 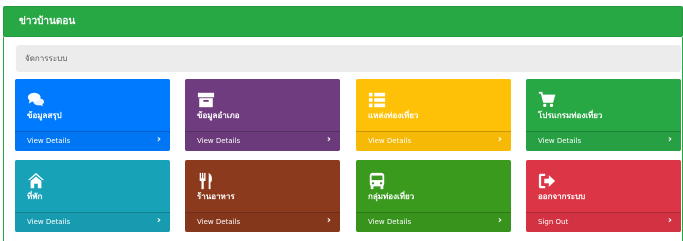 I want to click on card-accommodation: ที่พัก View Details ›, so click(x=92, y=196).